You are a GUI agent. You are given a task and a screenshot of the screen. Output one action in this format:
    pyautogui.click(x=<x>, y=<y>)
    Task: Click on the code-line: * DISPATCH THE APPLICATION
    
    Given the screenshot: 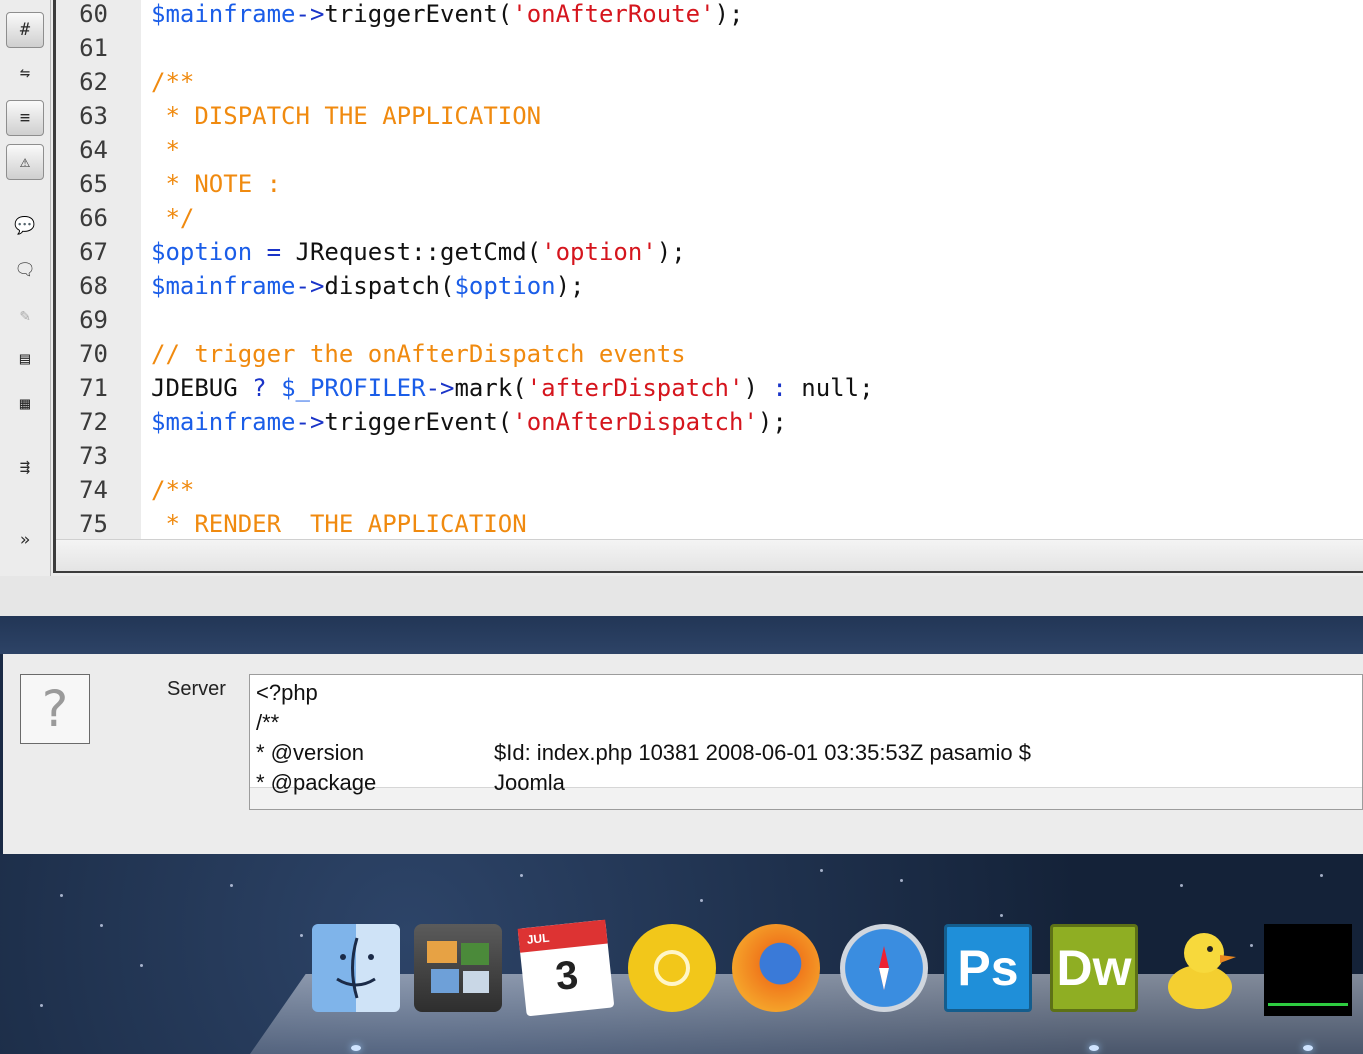 What is the action you would take?
    pyautogui.click(x=346, y=116)
    